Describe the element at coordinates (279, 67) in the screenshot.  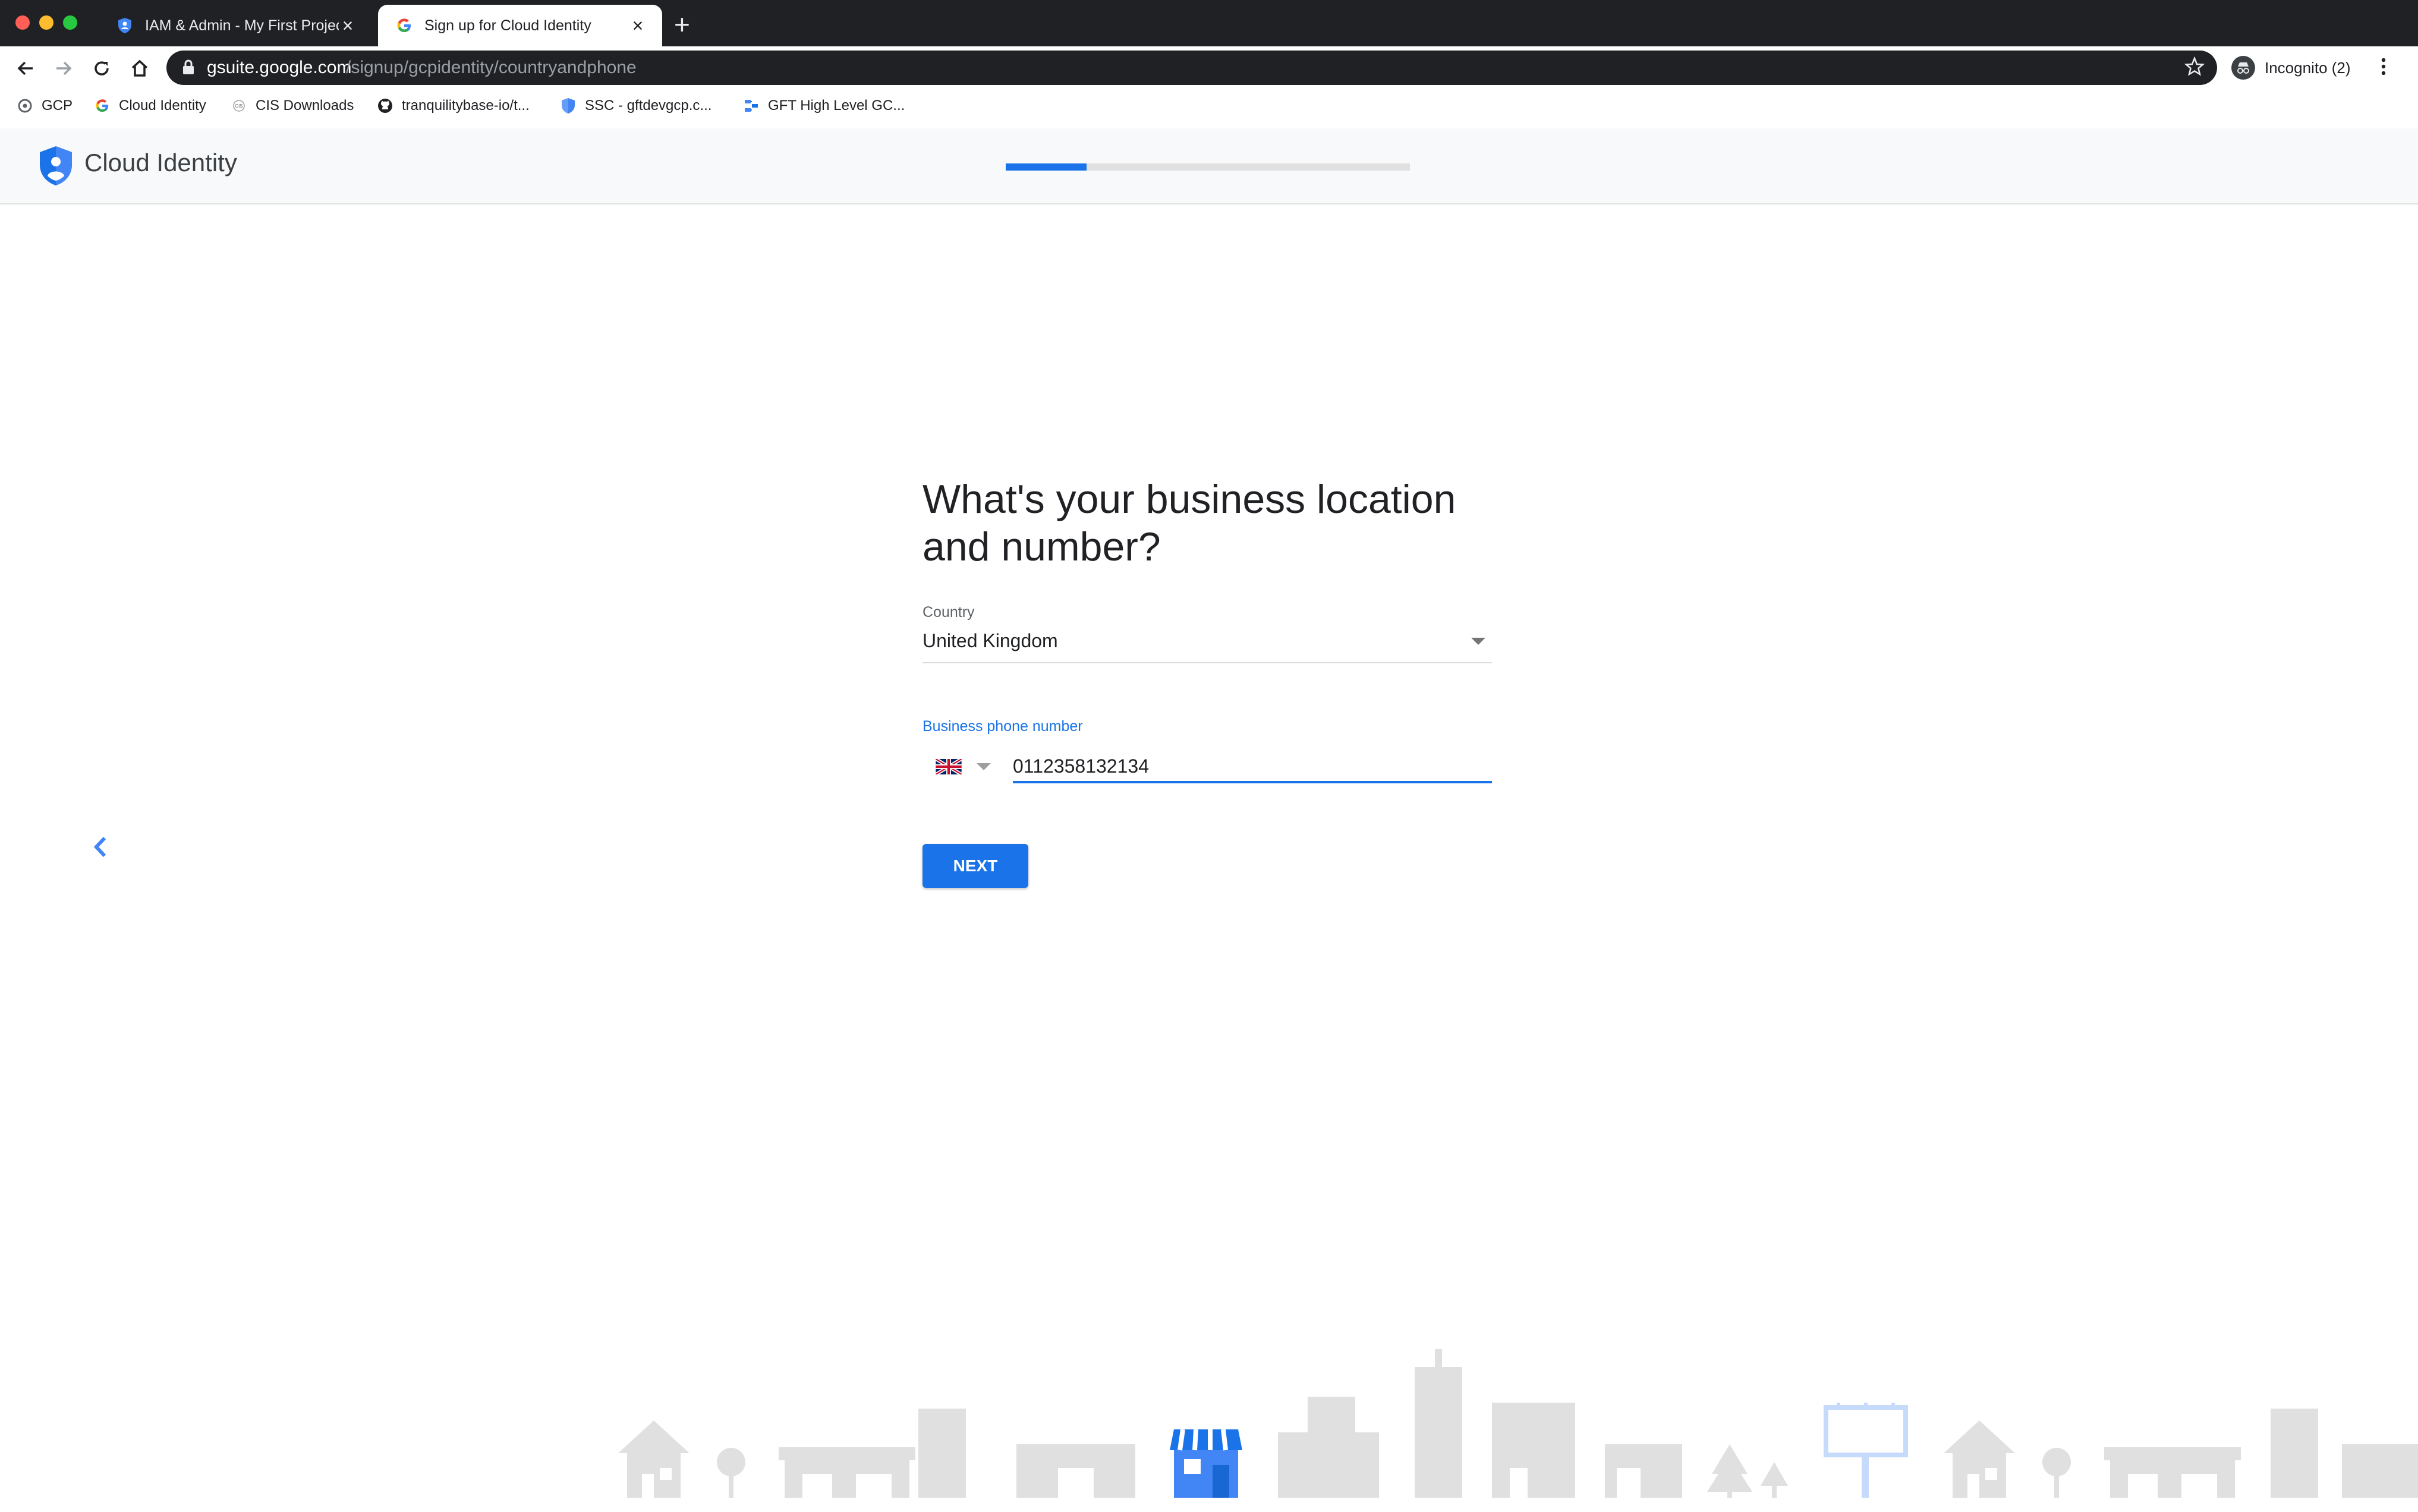
I see `url-host: gsuite.google.com` at that location.